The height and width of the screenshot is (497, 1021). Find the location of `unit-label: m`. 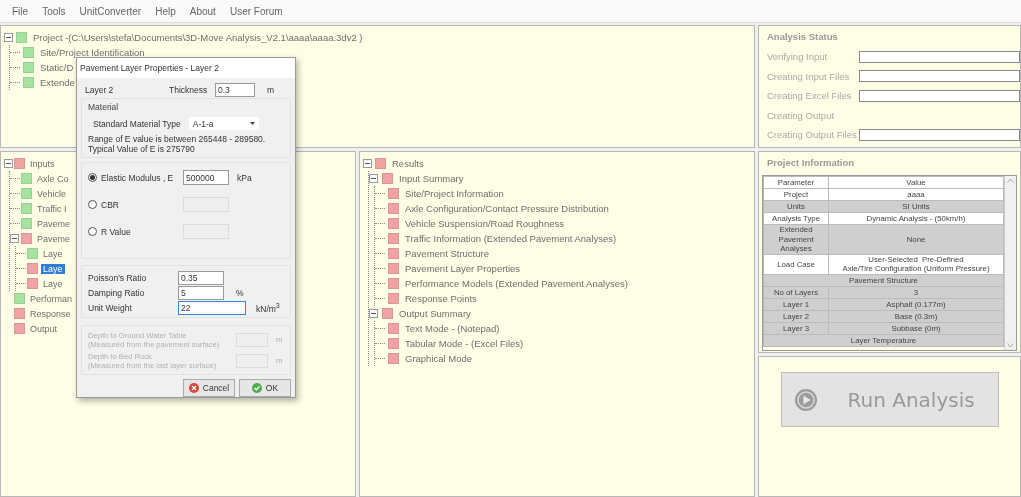

unit-label: m is located at coordinates (271, 90).